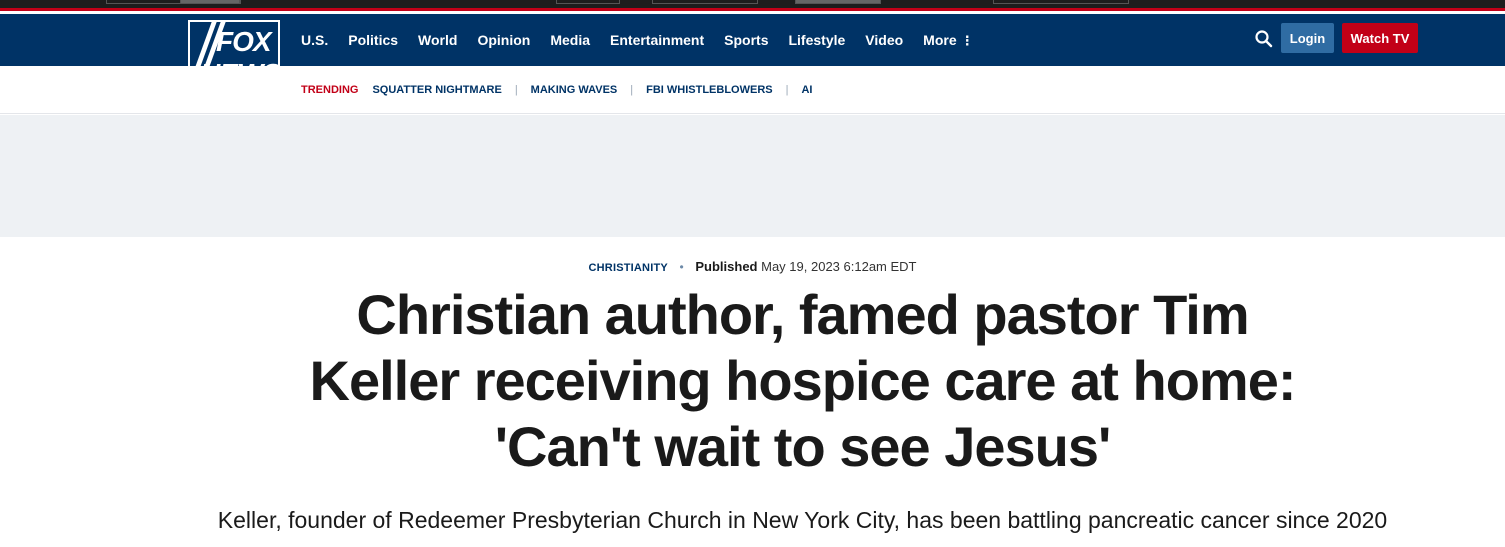 This screenshot has height=547, width=1505. What do you see at coordinates (330, 90) in the screenshot?
I see `trending-label: TRENDING` at bounding box center [330, 90].